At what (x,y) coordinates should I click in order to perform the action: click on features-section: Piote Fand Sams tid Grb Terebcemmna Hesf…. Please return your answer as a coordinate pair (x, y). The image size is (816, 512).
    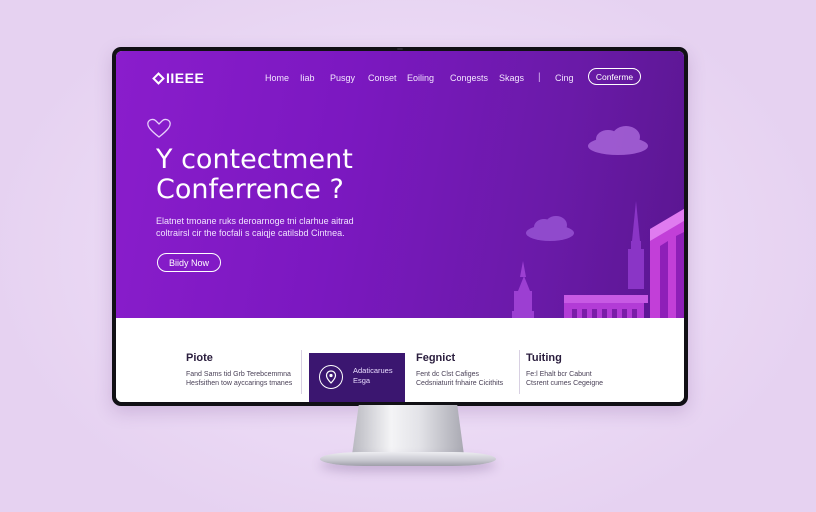
    Looking at the image, I should click on (400, 360).